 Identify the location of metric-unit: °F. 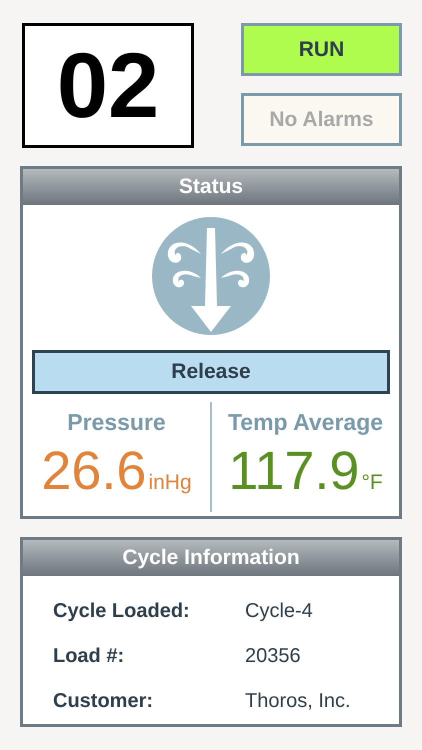
(372, 482).